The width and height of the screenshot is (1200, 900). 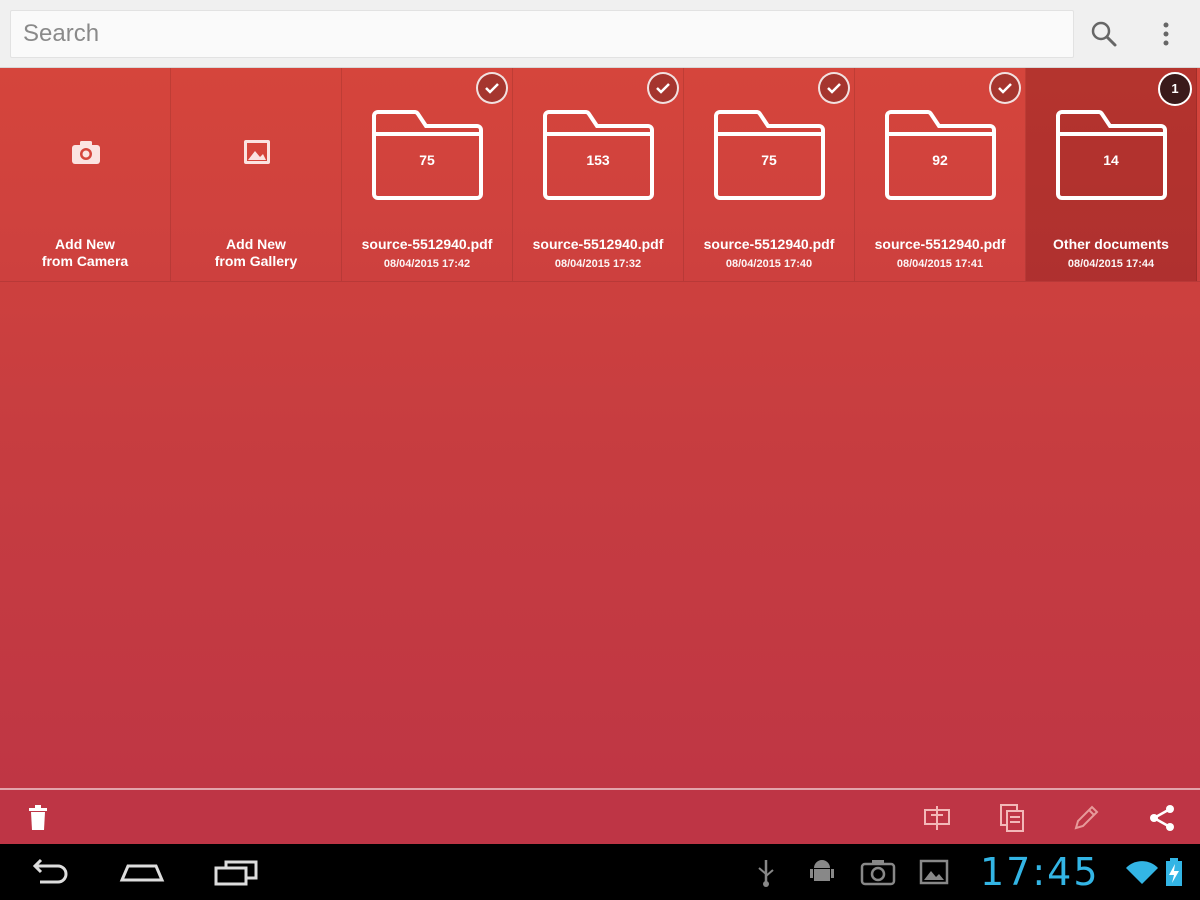 I want to click on search-bar, so click(x=600, y=34).